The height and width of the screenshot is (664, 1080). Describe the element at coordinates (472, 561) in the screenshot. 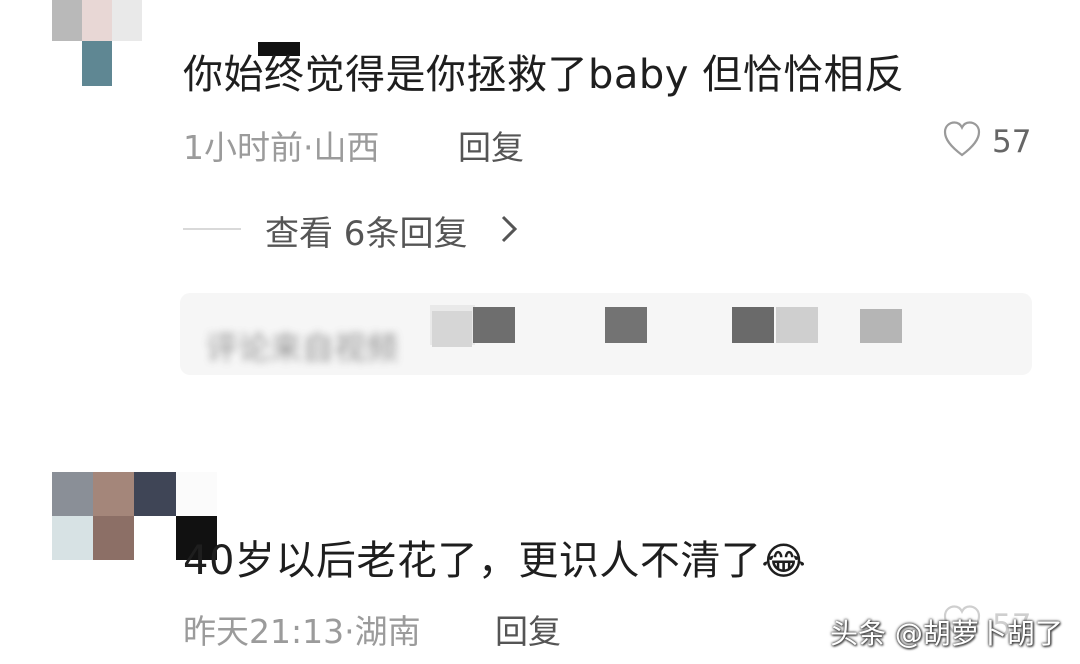

I see `comment-text: 40岁以后老花了，更识人不清了` at that location.